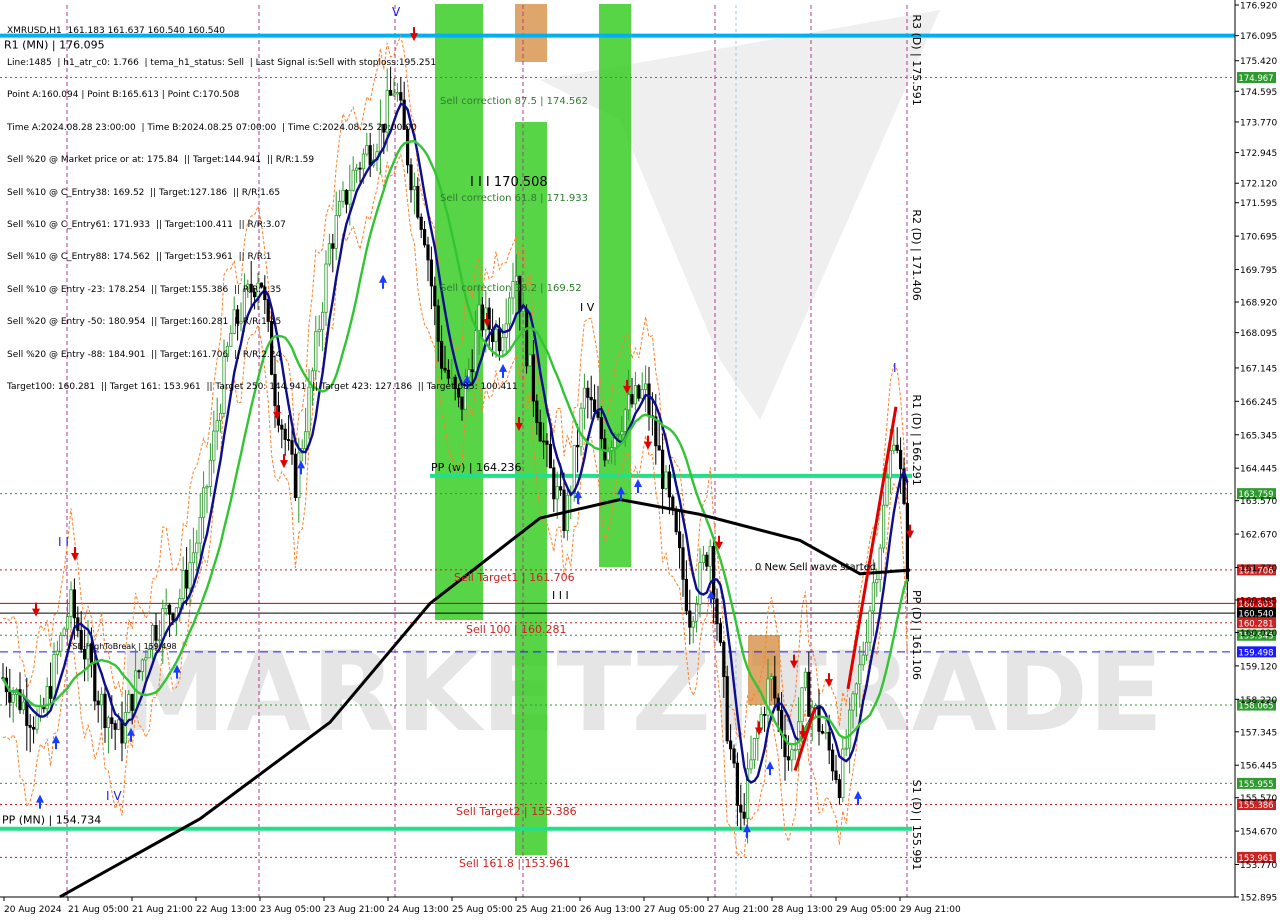 This screenshot has height=920, width=1280. I want to click on chart-annotation: I V, so click(114, 796).